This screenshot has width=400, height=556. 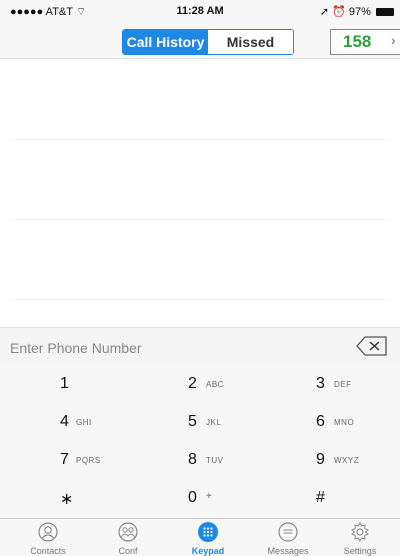 What do you see at coordinates (208, 461) in the screenshot?
I see `key-8: 8 TUV` at bounding box center [208, 461].